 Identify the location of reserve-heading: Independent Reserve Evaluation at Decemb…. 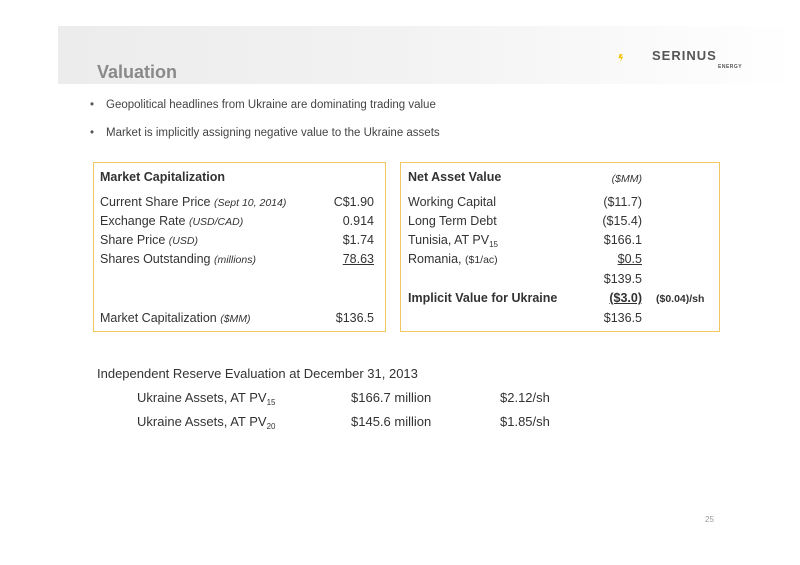
(257, 373).